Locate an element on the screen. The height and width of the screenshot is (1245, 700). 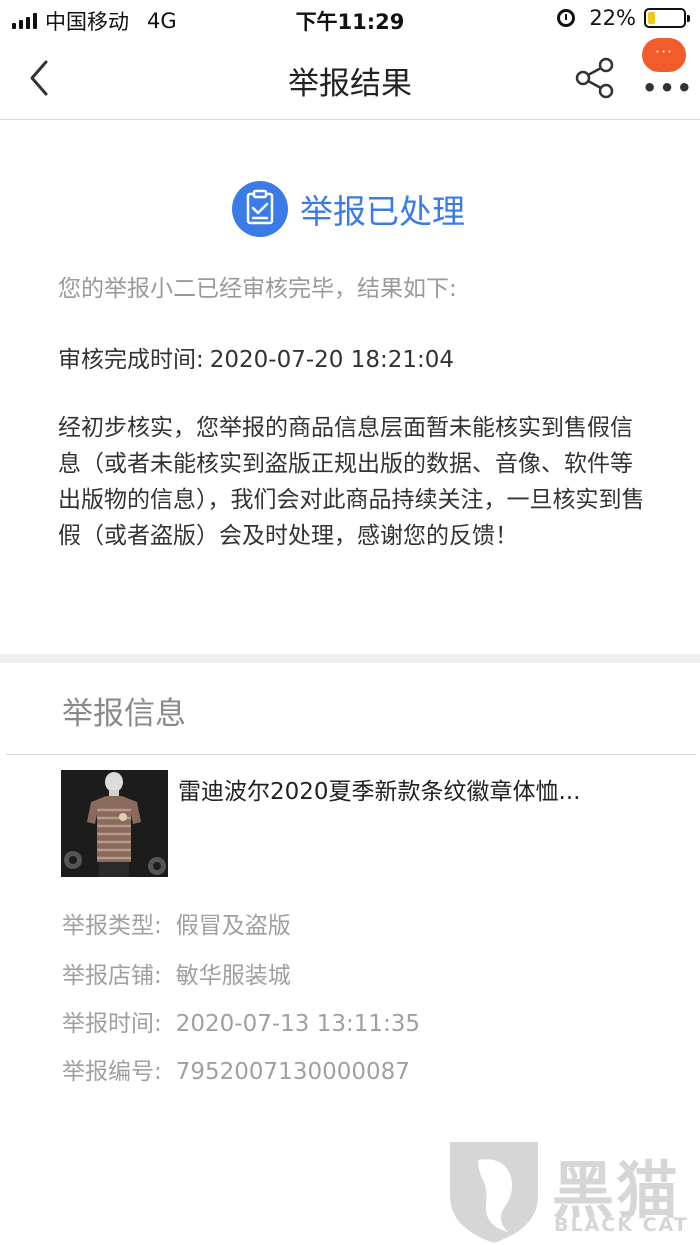
watermark: 黑猫 BLACK CAT is located at coordinates (572, 1191).